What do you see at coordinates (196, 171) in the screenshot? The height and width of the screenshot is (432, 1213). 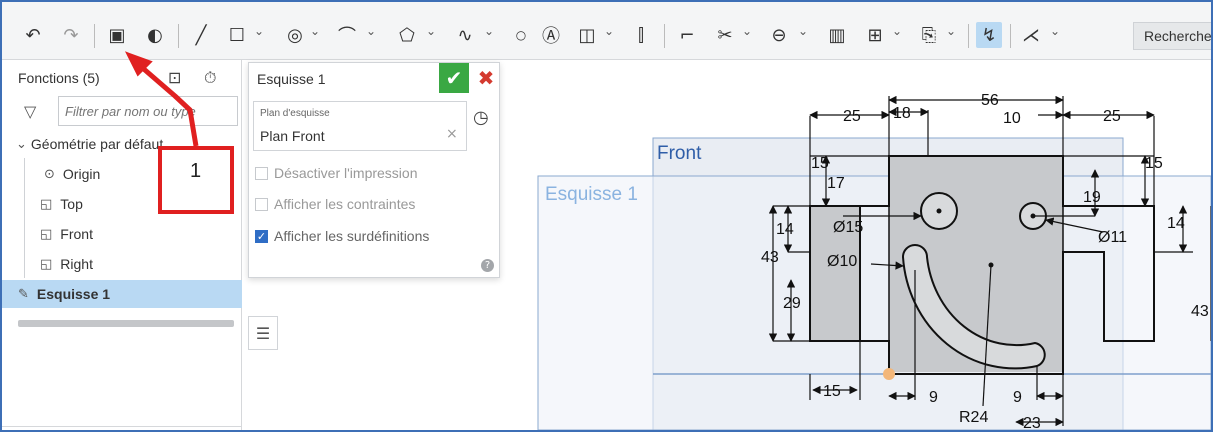 I see `annotation-number: 1` at bounding box center [196, 171].